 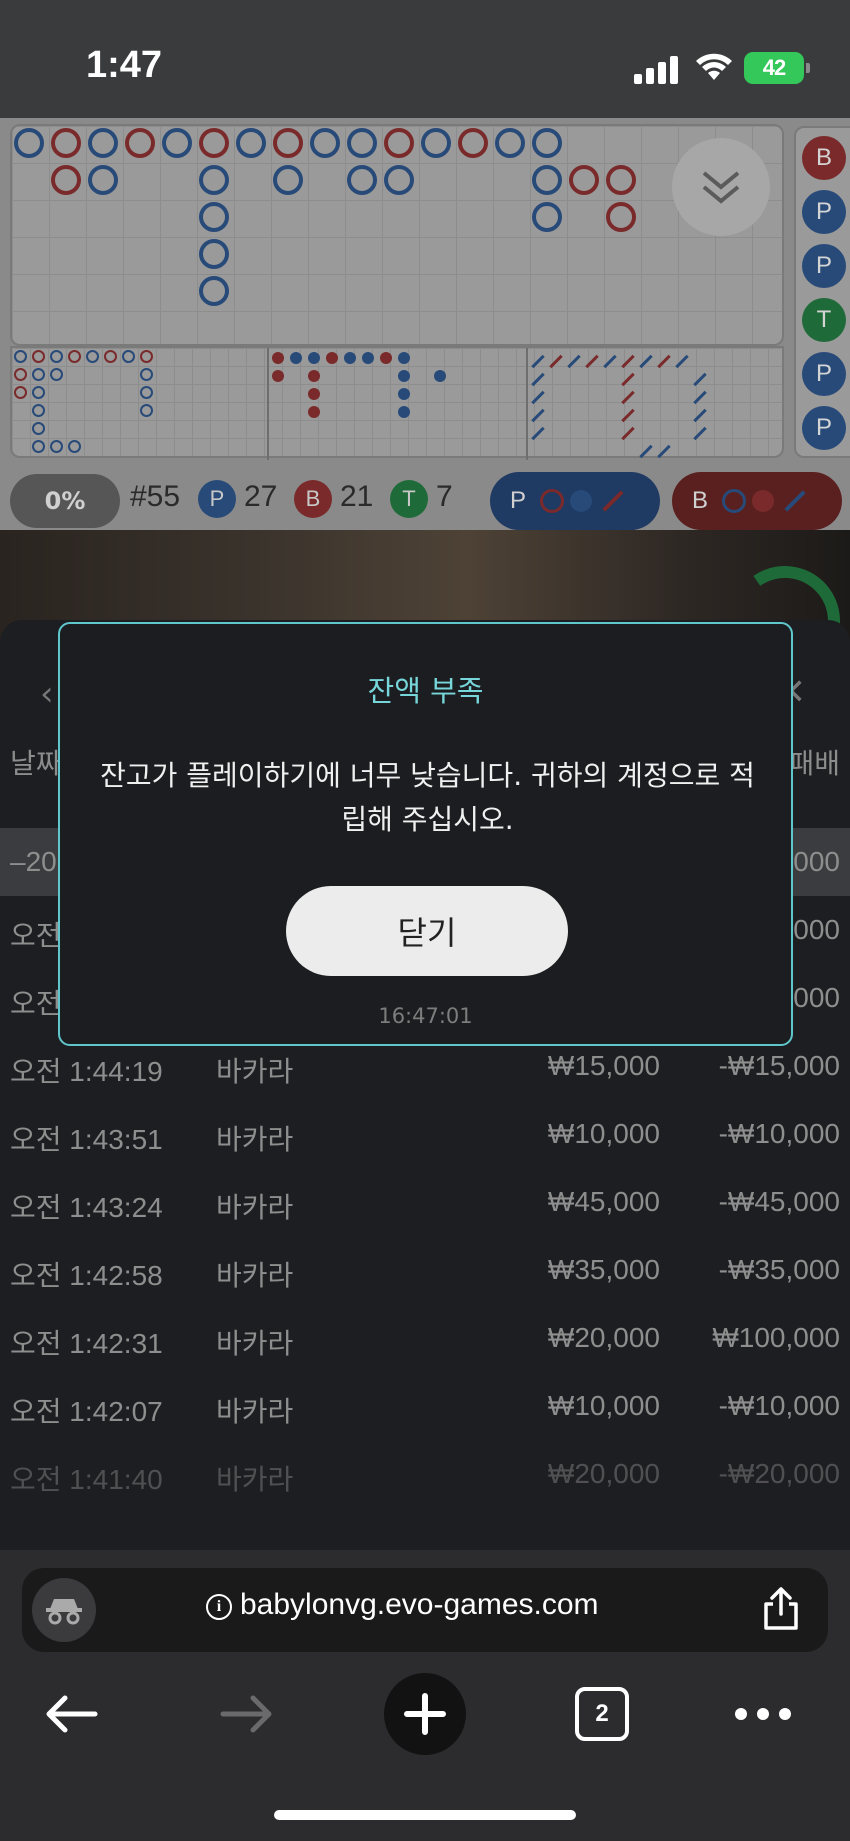 What do you see at coordinates (419, 1604) in the screenshot?
I see `url-text: babylonvg.evo-games.com` at bounding box center [419, 1604].